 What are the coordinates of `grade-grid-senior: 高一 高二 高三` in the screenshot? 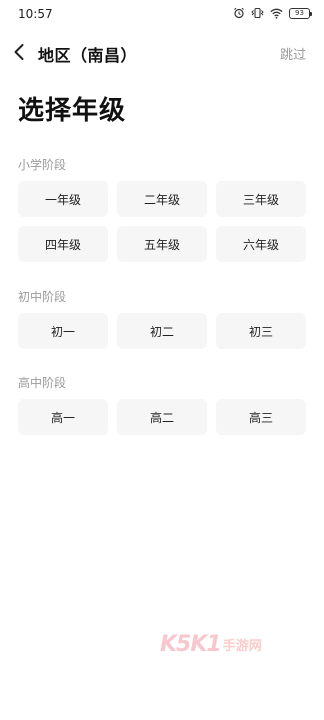 It's located at (162, 417).